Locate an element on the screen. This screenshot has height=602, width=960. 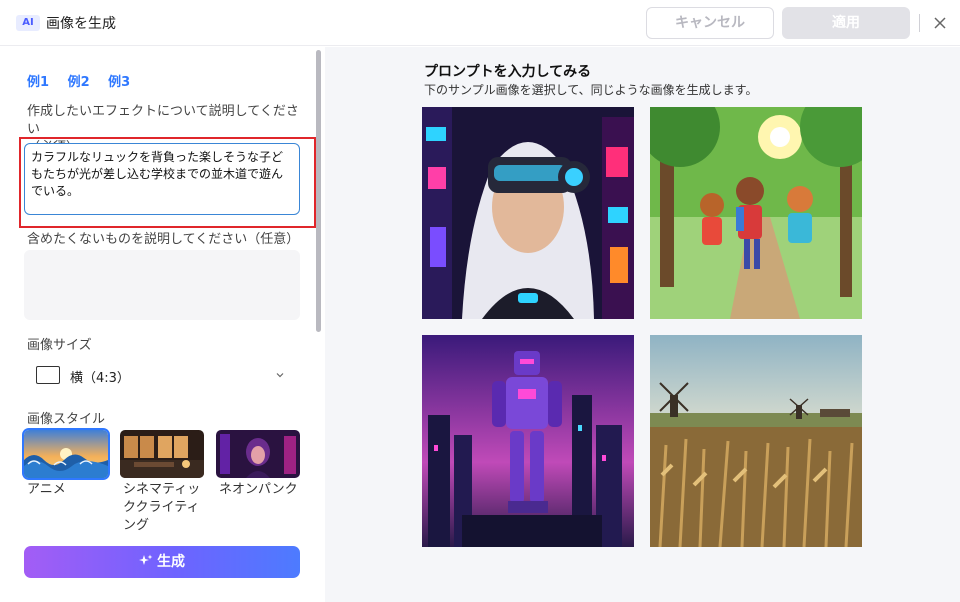
chevron-down-icon is located at coordinates (280, 375).